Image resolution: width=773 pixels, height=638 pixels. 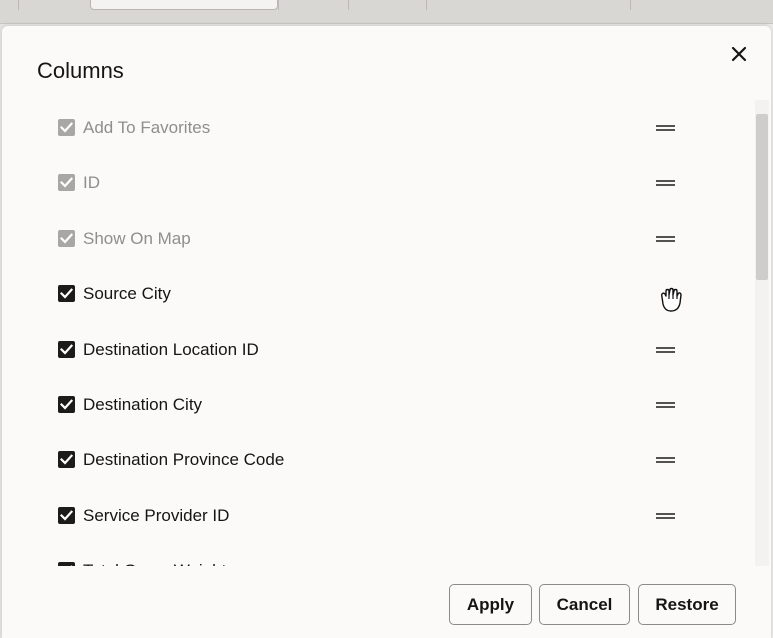 I want to click on close-icon, so click(x=739, y=54).